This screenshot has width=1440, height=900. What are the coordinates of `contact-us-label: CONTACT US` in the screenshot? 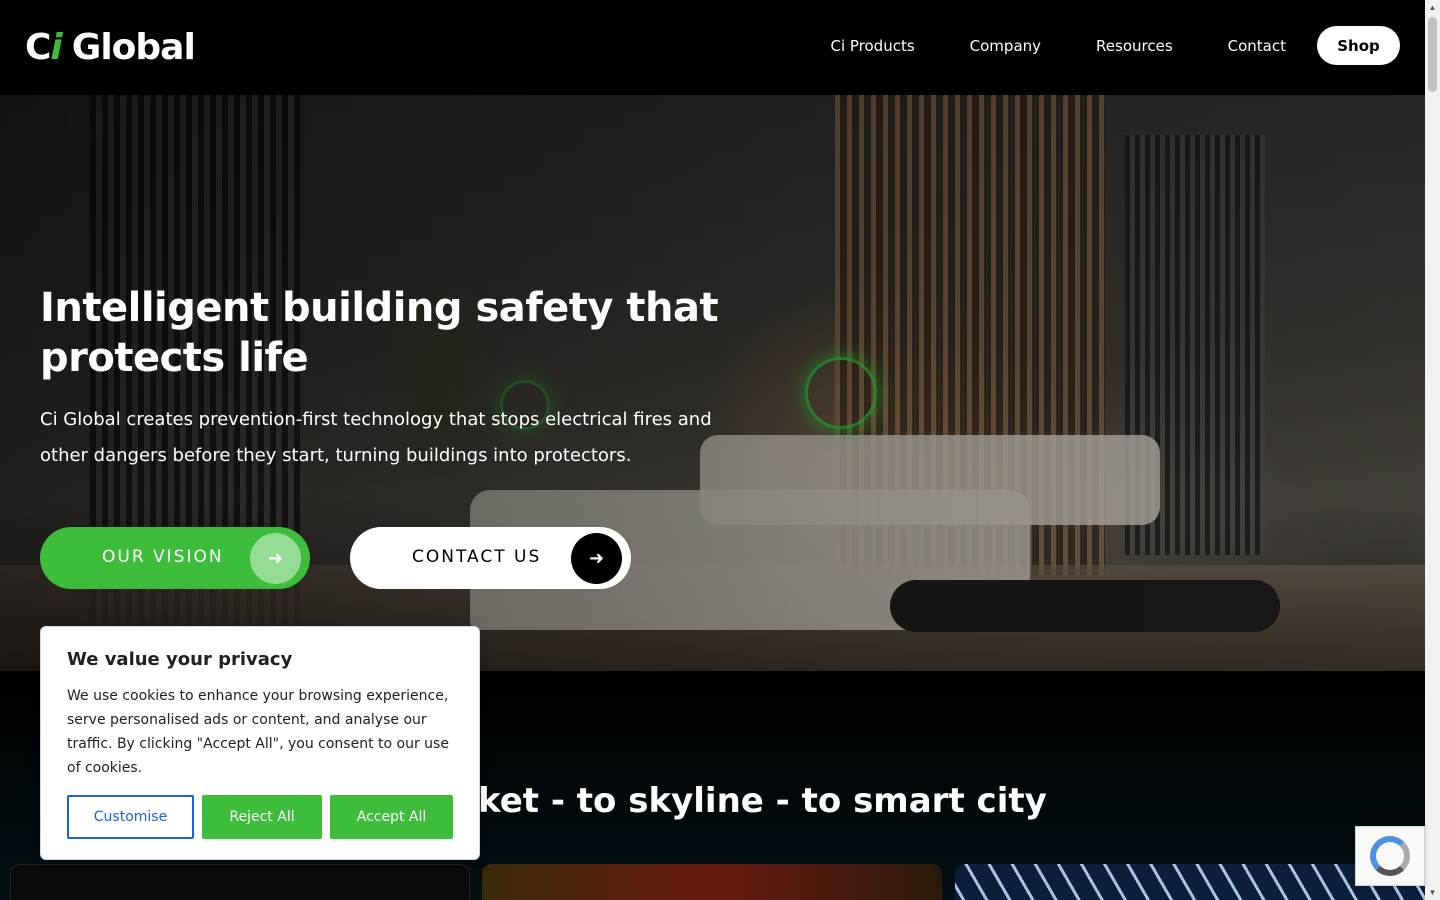 It's located at (477, 557).